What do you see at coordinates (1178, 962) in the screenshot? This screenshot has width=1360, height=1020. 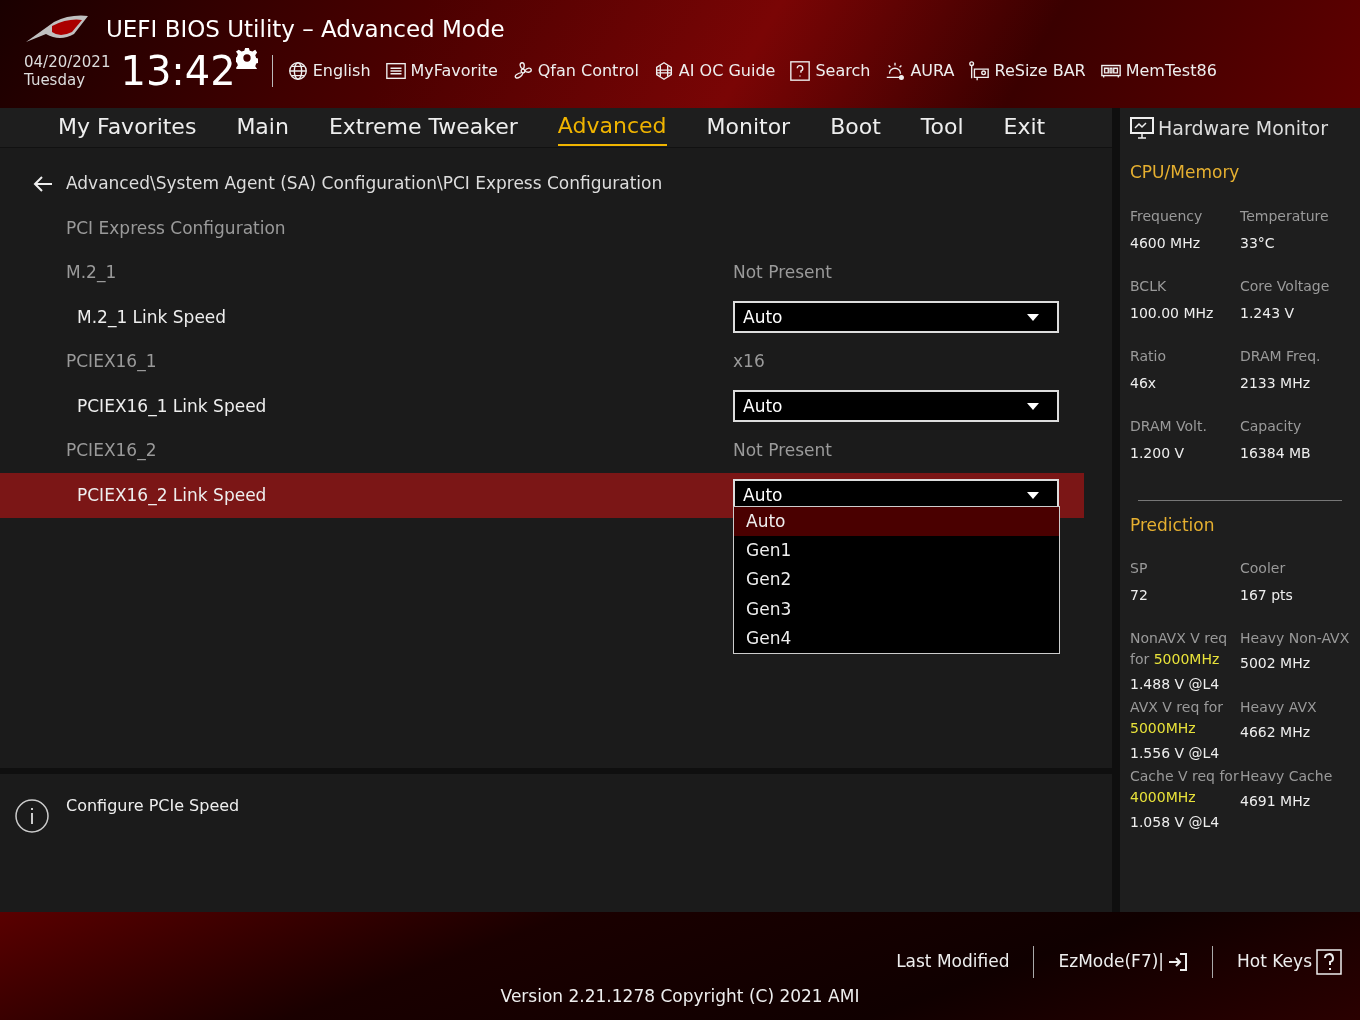 I see `exit-icon` at bounding box center [1178, 962].